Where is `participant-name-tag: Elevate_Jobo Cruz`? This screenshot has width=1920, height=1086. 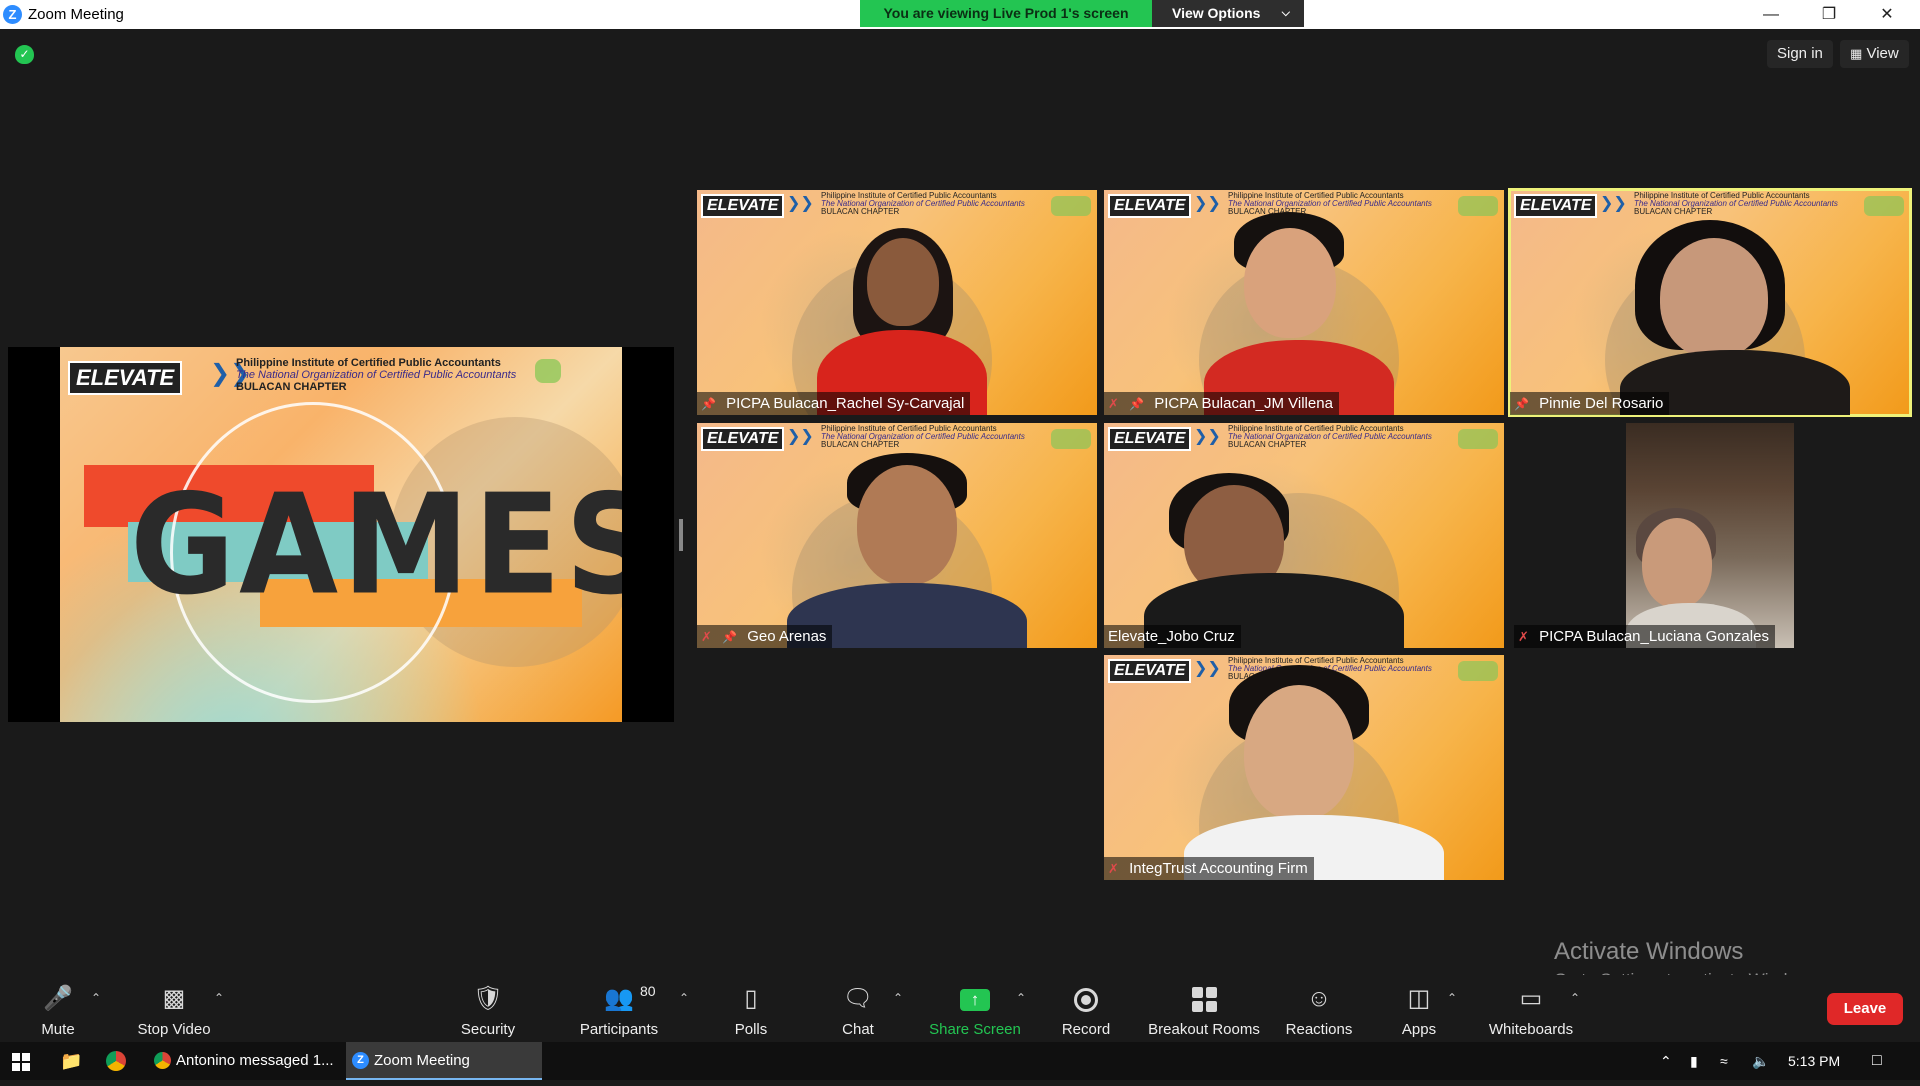
participant-name-tag: Elevate_Jobo Cruz is located at coordinates (1172, 636).